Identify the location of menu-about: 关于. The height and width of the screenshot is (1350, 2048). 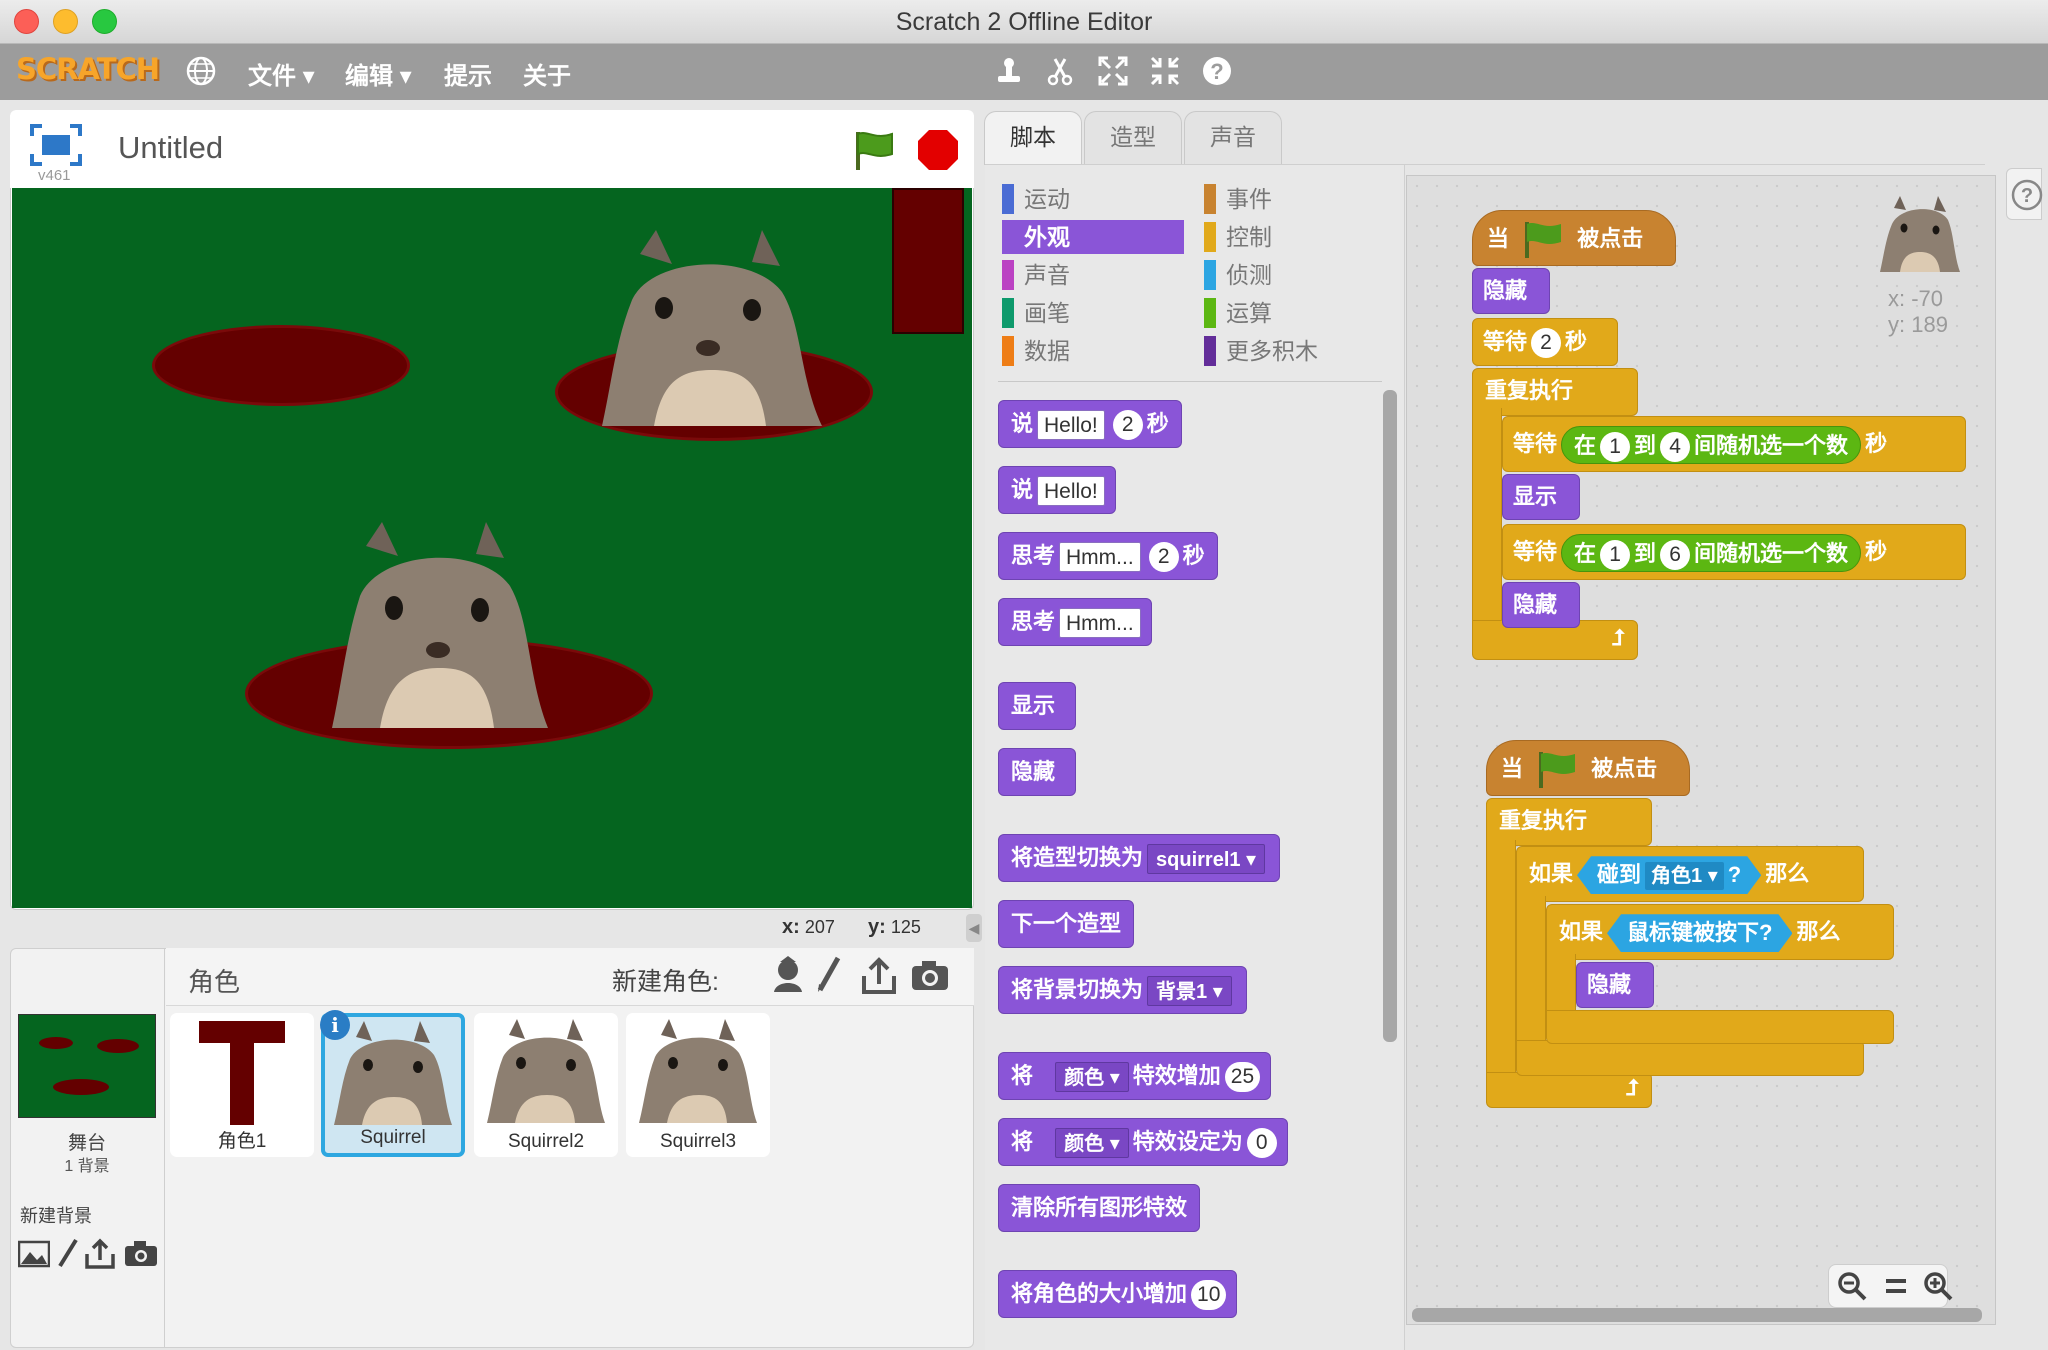
(547, 73).